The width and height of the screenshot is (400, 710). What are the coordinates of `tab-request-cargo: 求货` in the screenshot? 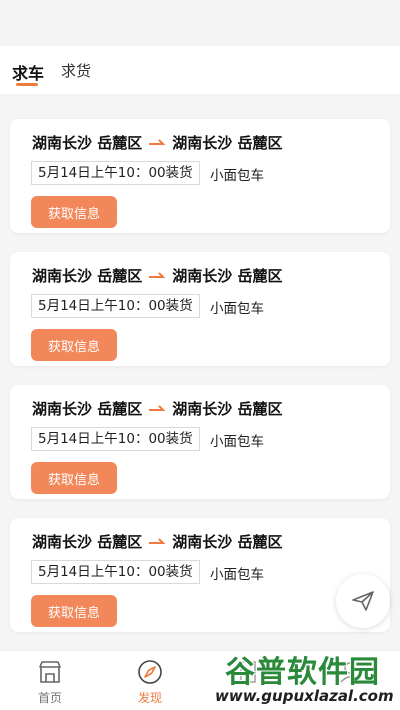 It's located at (76, 70).